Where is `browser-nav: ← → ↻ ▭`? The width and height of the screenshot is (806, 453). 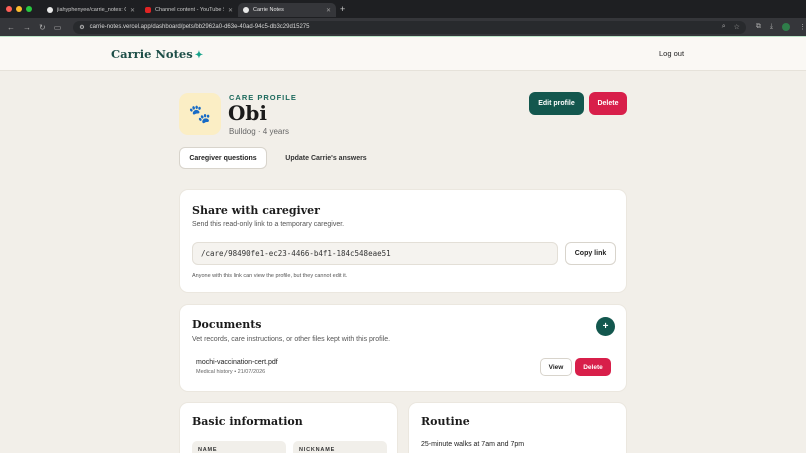 browser-nav: ← → ↻ ▭ is located at coordinates (34, 27).